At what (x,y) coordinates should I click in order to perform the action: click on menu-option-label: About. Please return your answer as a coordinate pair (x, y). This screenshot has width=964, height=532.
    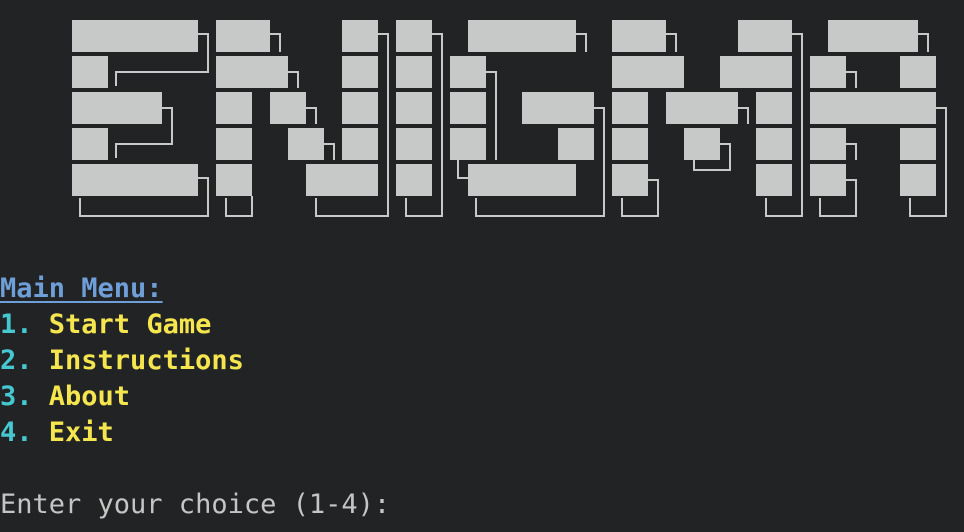
    Looking at the image, I should click on (89, 396).